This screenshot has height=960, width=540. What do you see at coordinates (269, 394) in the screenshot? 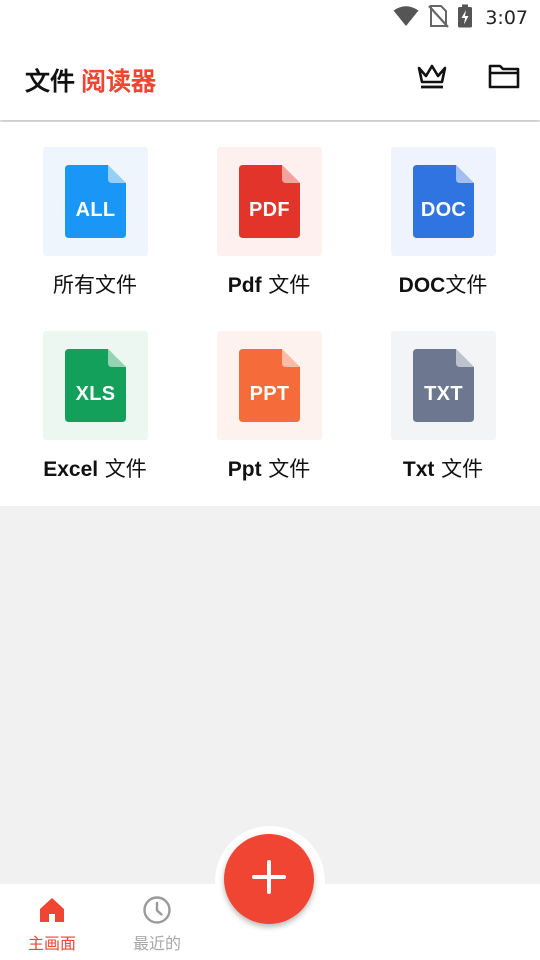
I see `file-badge: PPT` at bounding box center [269, 394].